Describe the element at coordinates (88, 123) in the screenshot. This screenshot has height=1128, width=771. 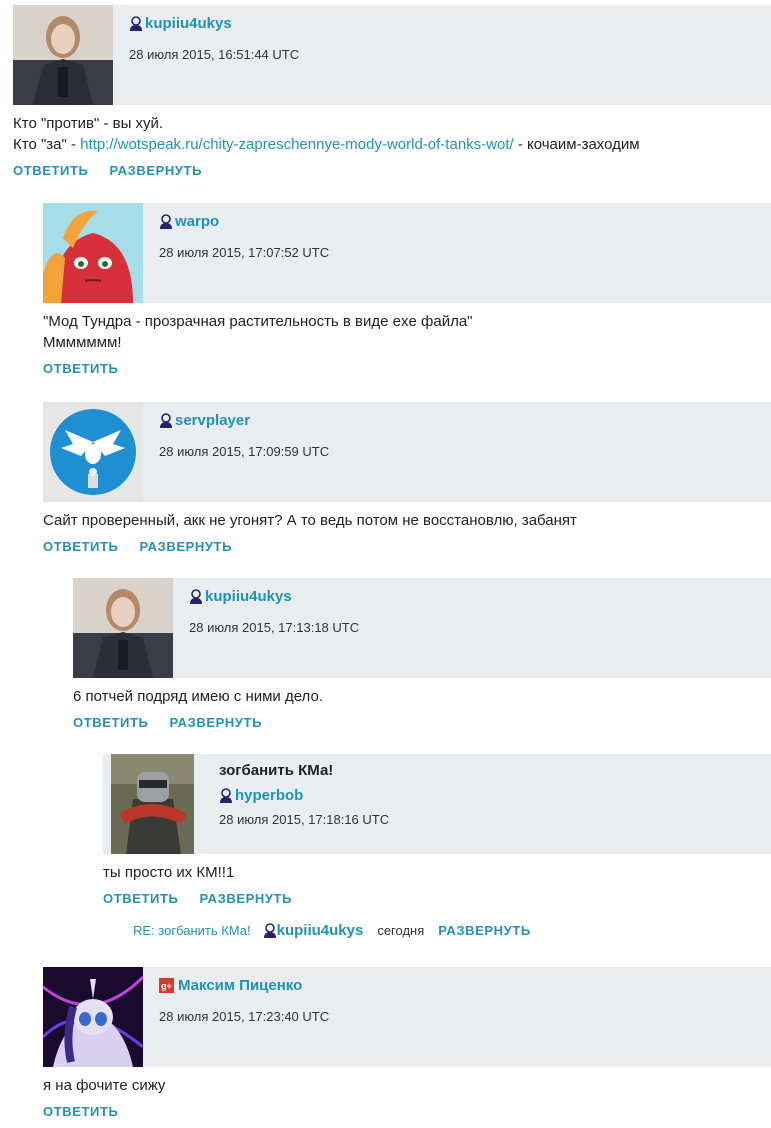
I see `text-line: Кто "против" - вы хуй.` at that location.